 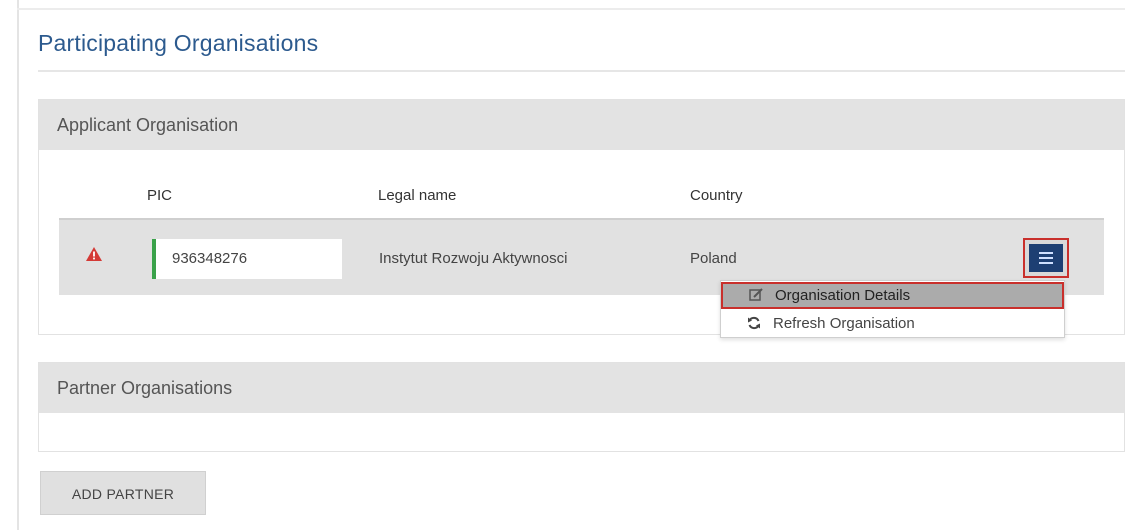 What do you see at coordinates (417, 195) in the screenshot?
I see `column-header-legal-name: Legal name` at bounding box center [417, 195].